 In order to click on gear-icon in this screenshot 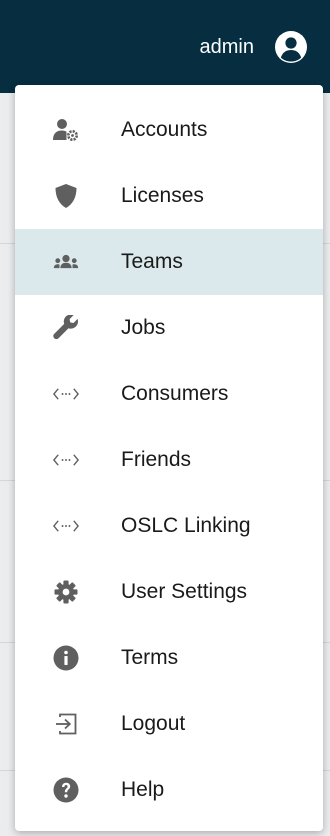, I will do `click(66, 592)`.